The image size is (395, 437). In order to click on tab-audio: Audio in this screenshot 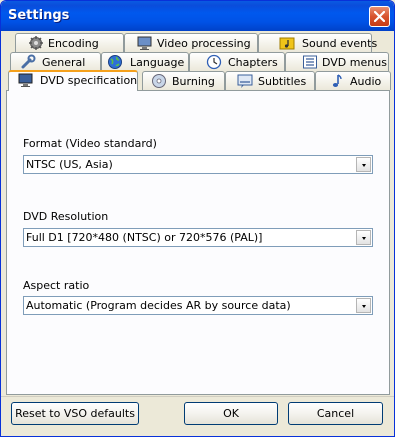, I will do `click(353, 80)`.